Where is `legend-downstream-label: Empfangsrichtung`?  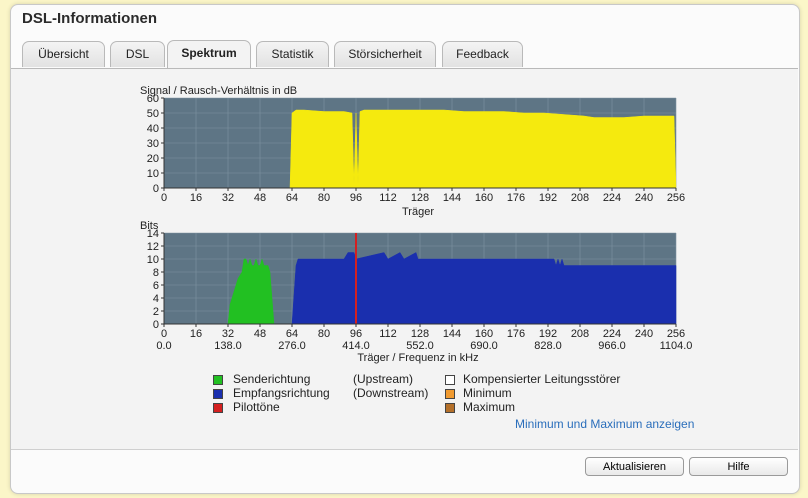 legend-downstream-label: Empfangsrichtung is located at coordinates (281, 393).